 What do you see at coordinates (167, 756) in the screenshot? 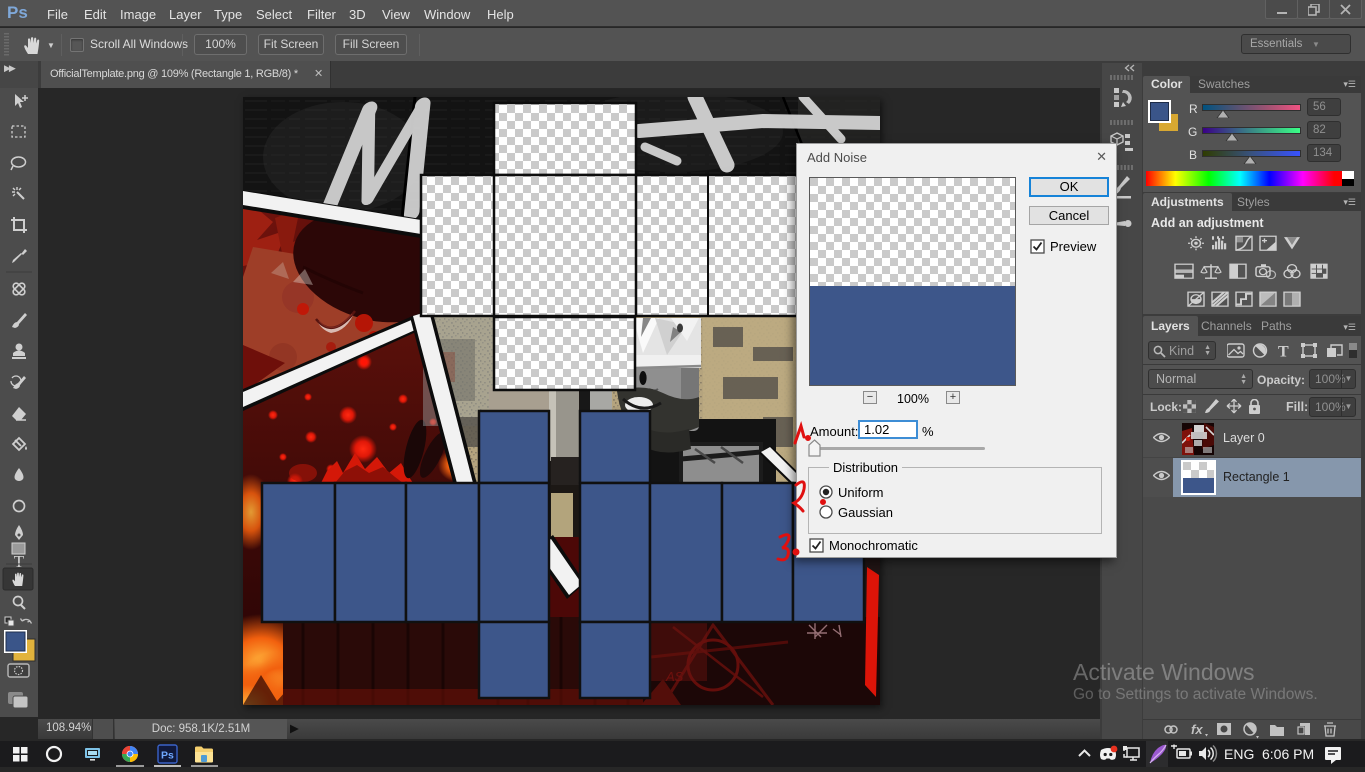
I see `svg-text: Ps` at bounding box center [167, 756].